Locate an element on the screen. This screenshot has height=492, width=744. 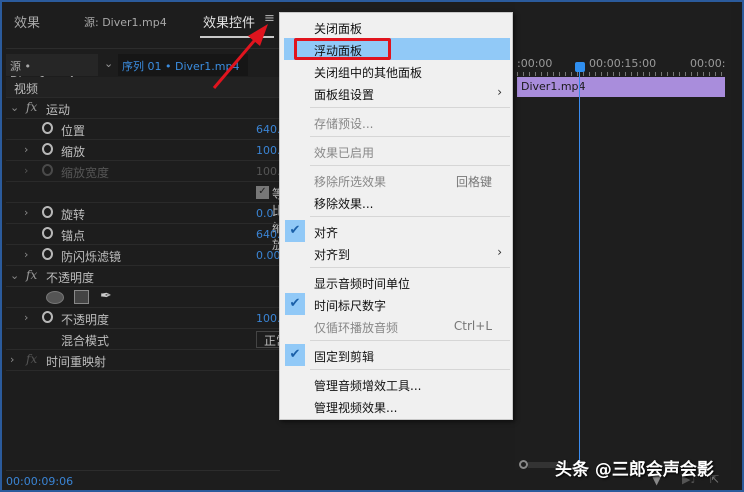
mask-tools: ✒ is located at coordinates (143, 297).